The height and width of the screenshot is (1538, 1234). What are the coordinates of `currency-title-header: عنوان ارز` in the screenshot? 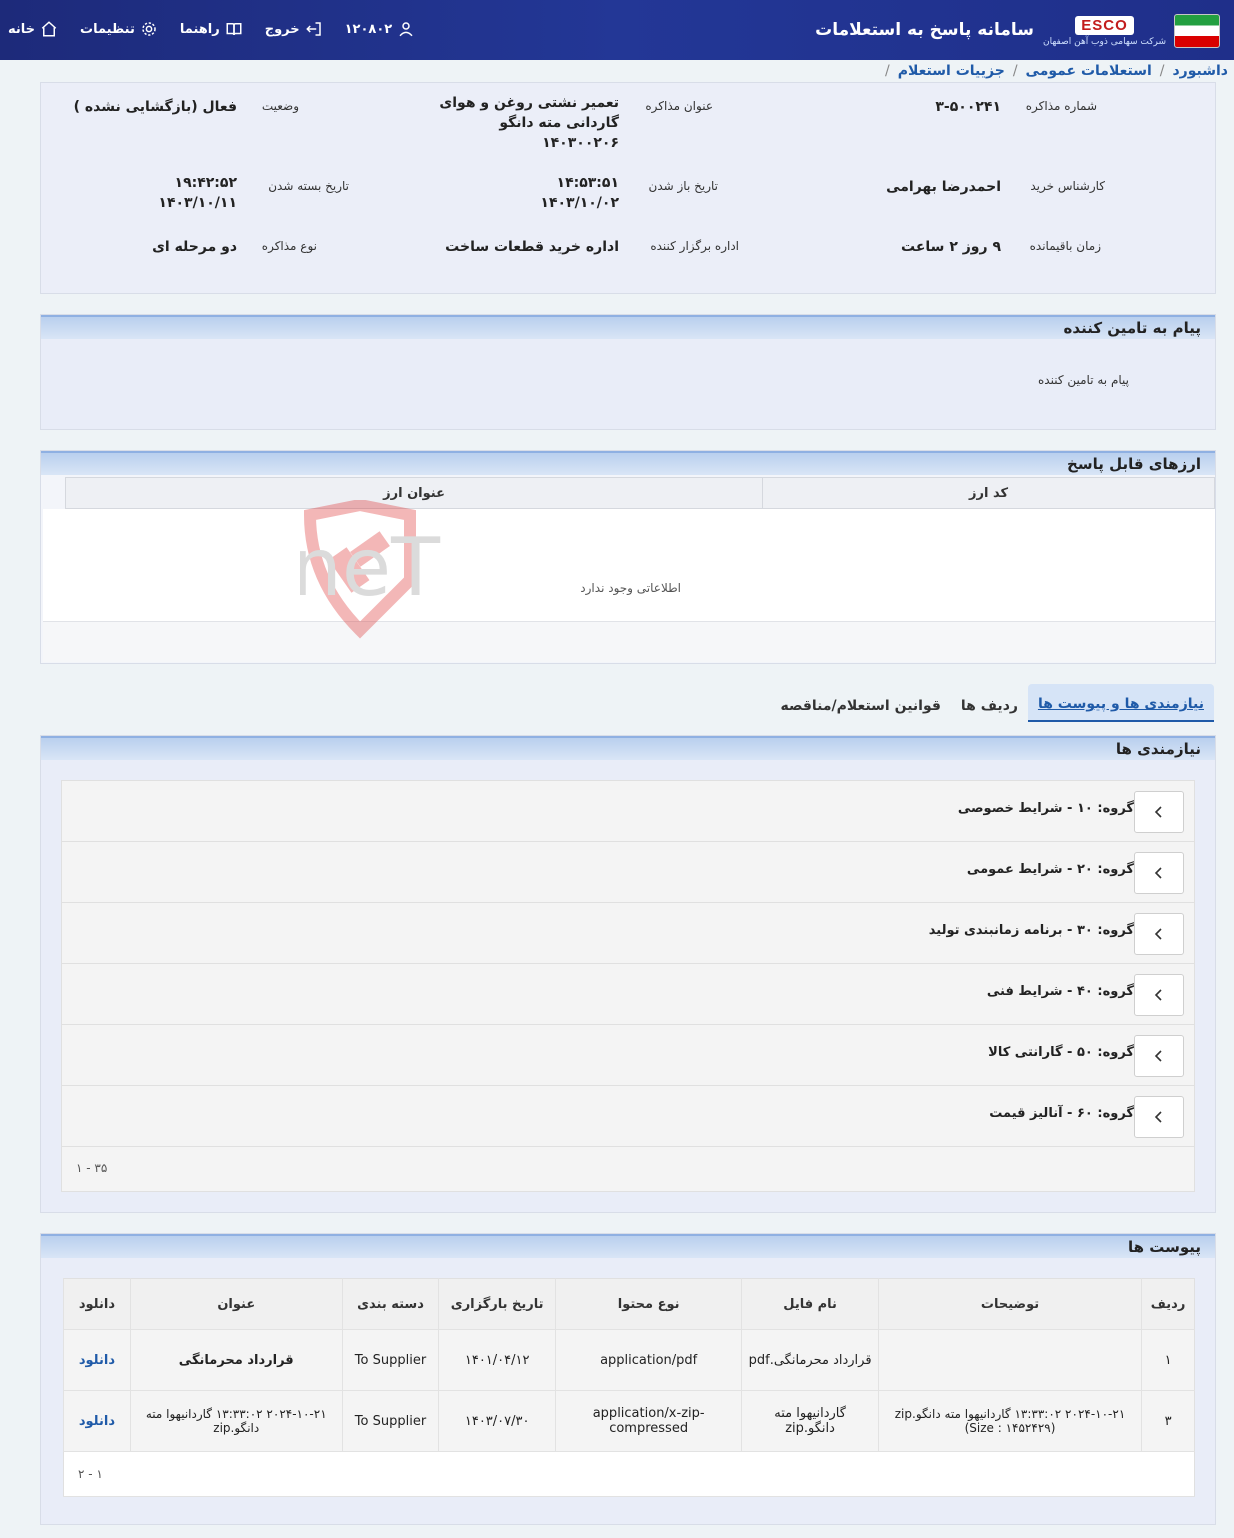 It's located at (414, 493).